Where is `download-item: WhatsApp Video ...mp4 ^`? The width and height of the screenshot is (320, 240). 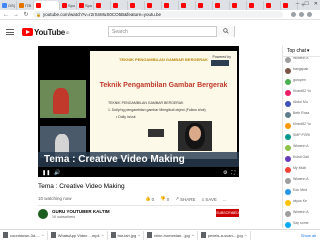 download-item: WhatsApp Video ...mp4 ^ is located at coordinates (78, 235).